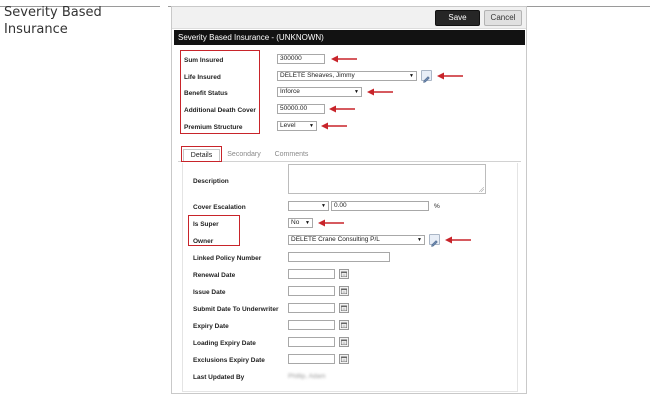 This screenshot has height=394, width=650. I want to click on description-textarea, so click(387, 179).